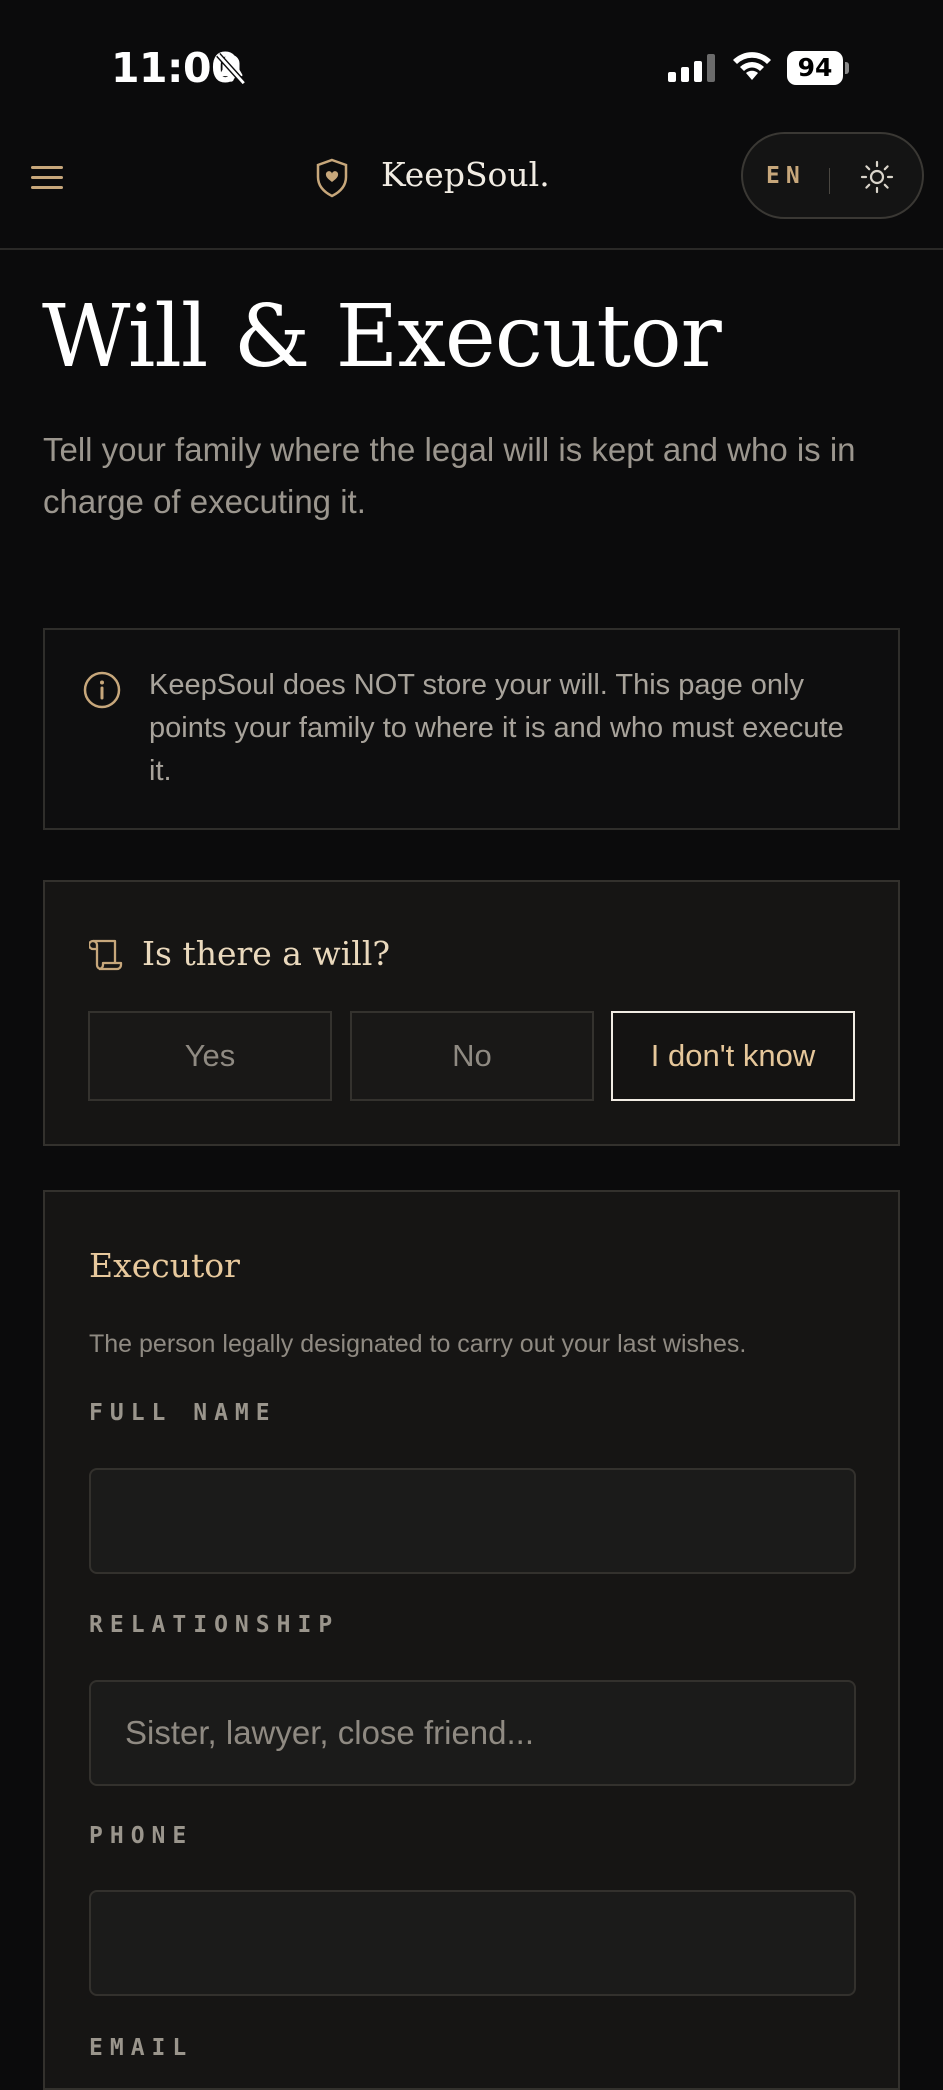 The width and height of the screenshot is (943, 2090). What do you see at coordinates (832, 175) in the screenshot?
I see `language-theme-switcher: EN` at bounding box center [832, 175].